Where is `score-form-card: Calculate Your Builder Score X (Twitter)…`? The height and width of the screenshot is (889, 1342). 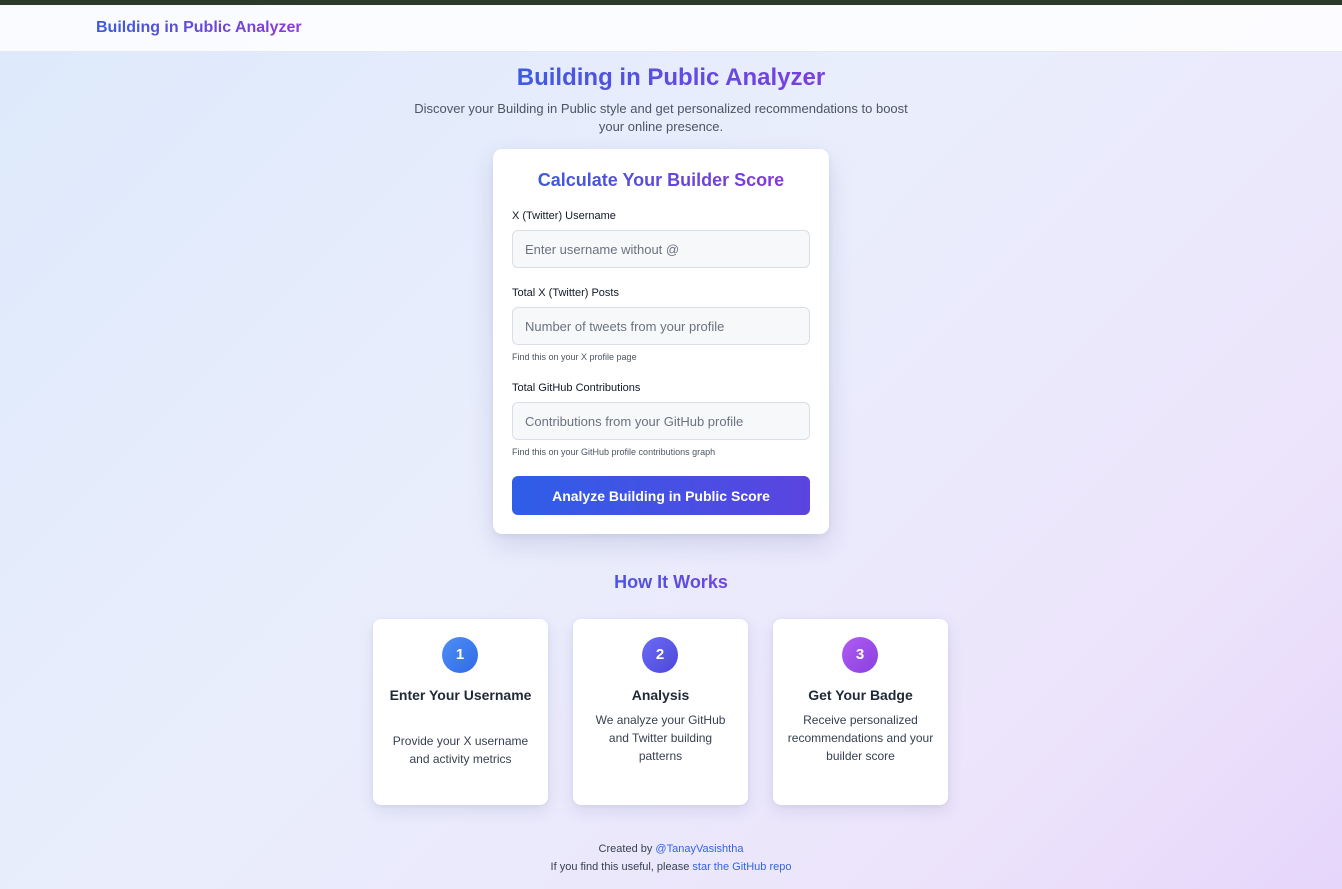 score-form-card: Calculate Your Builder Score X (Twitter)… is located at coordinates (661, 341).